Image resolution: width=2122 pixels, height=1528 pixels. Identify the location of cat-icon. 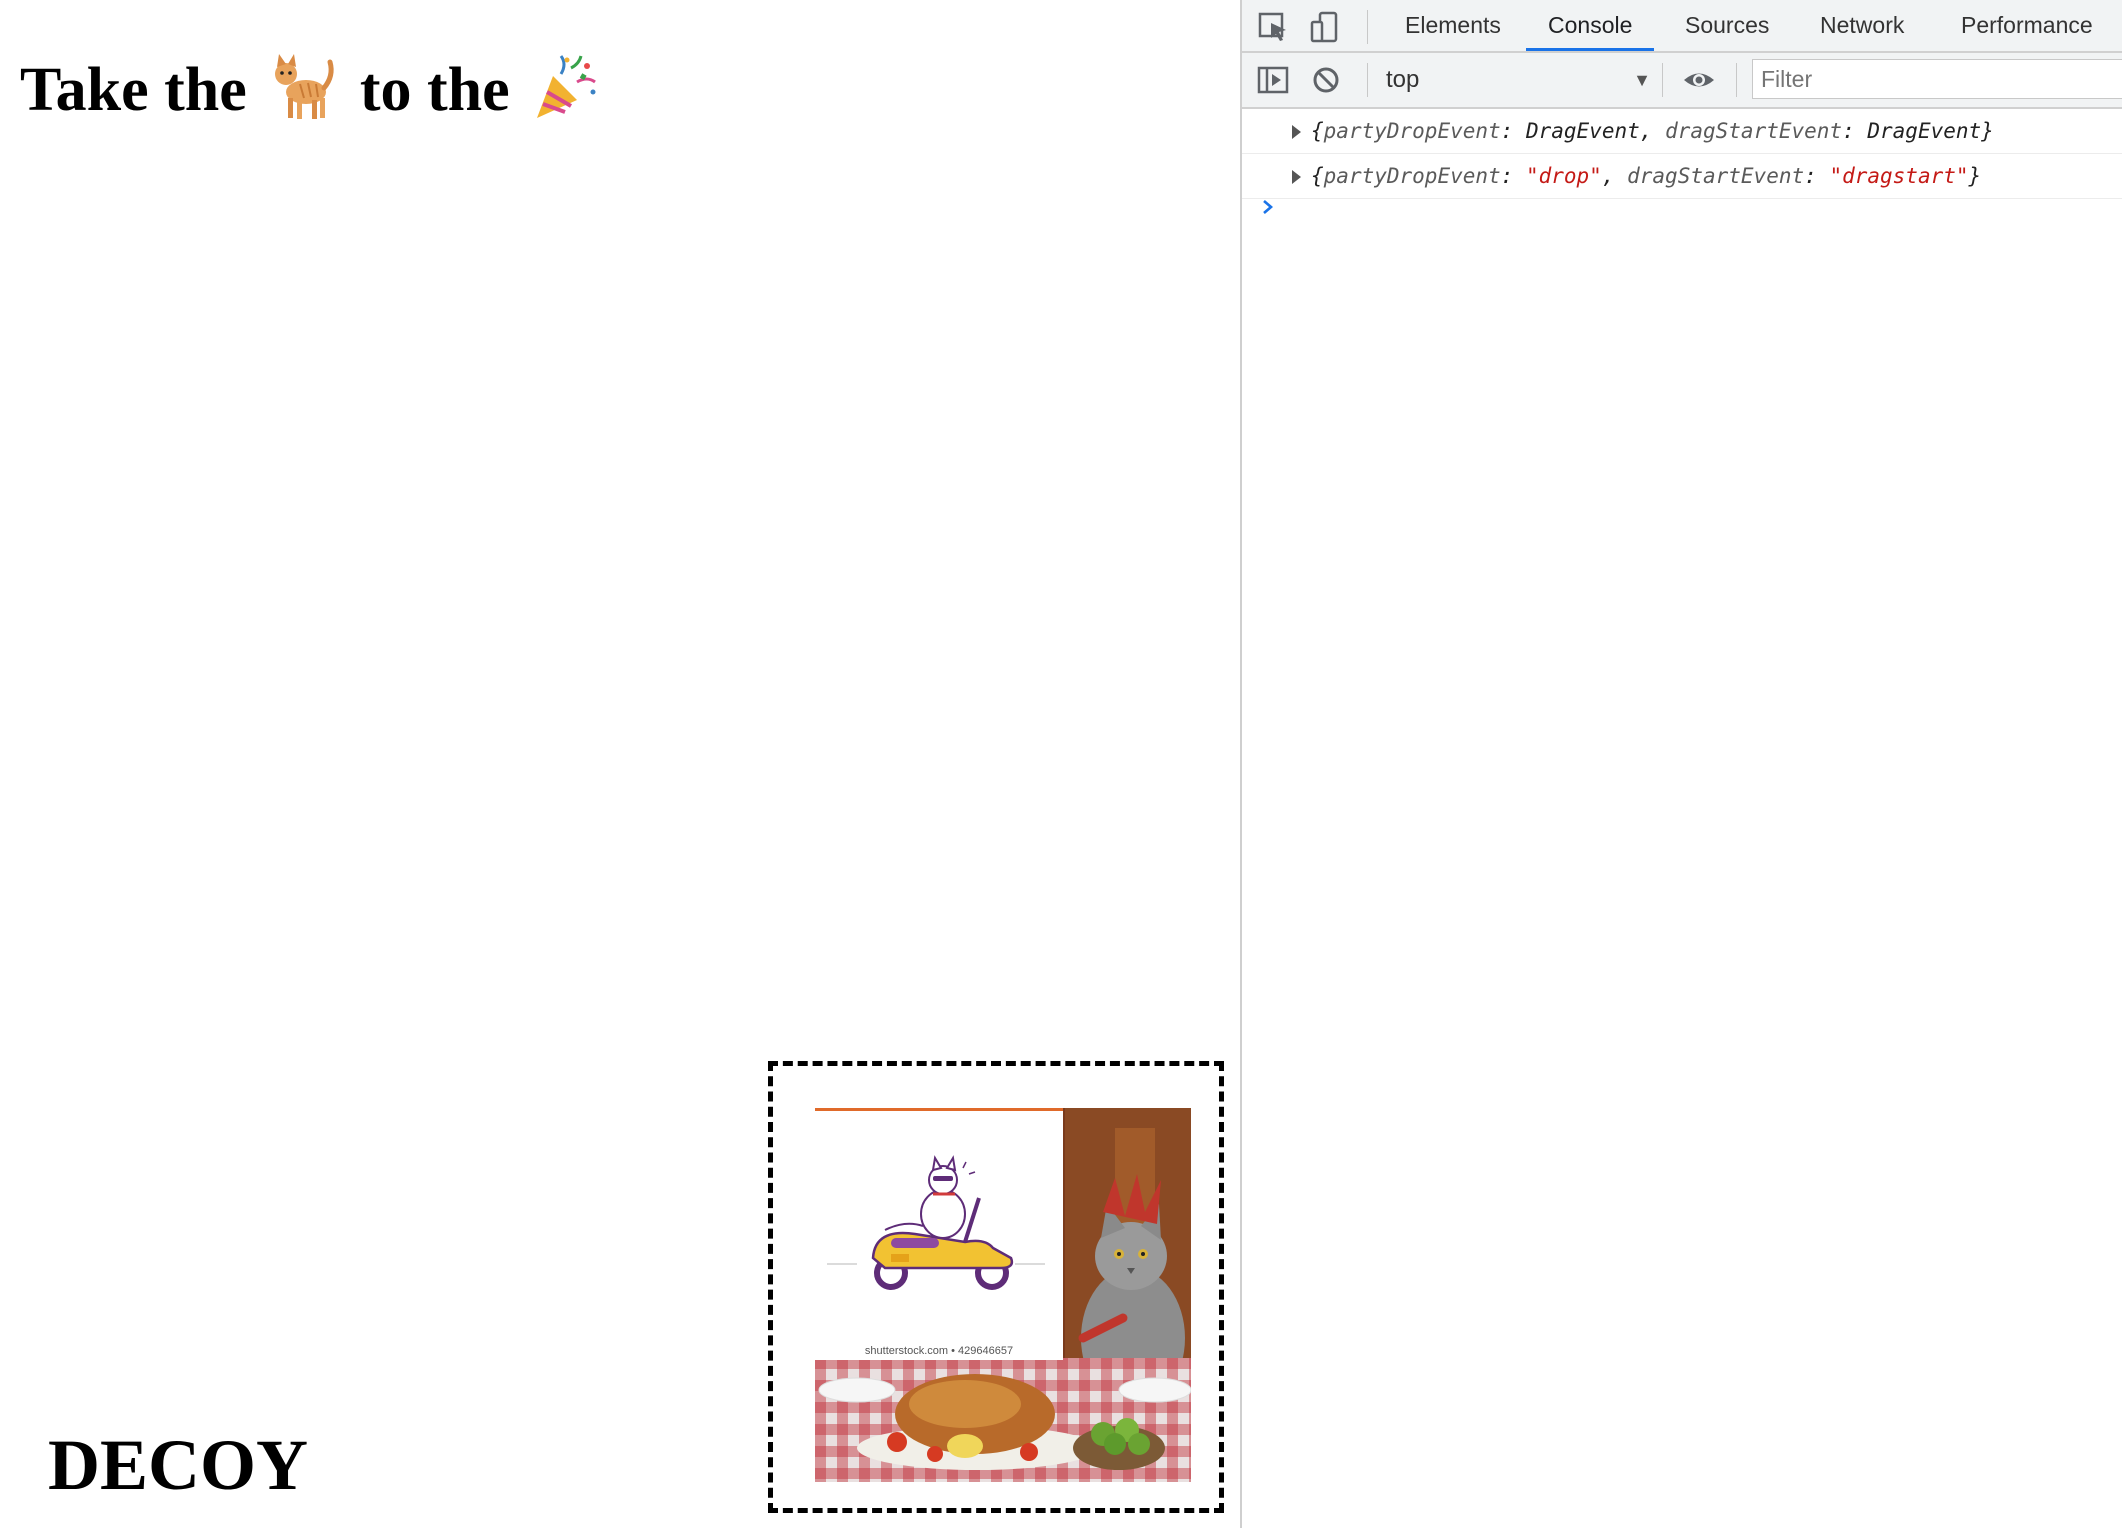
(303, 87).